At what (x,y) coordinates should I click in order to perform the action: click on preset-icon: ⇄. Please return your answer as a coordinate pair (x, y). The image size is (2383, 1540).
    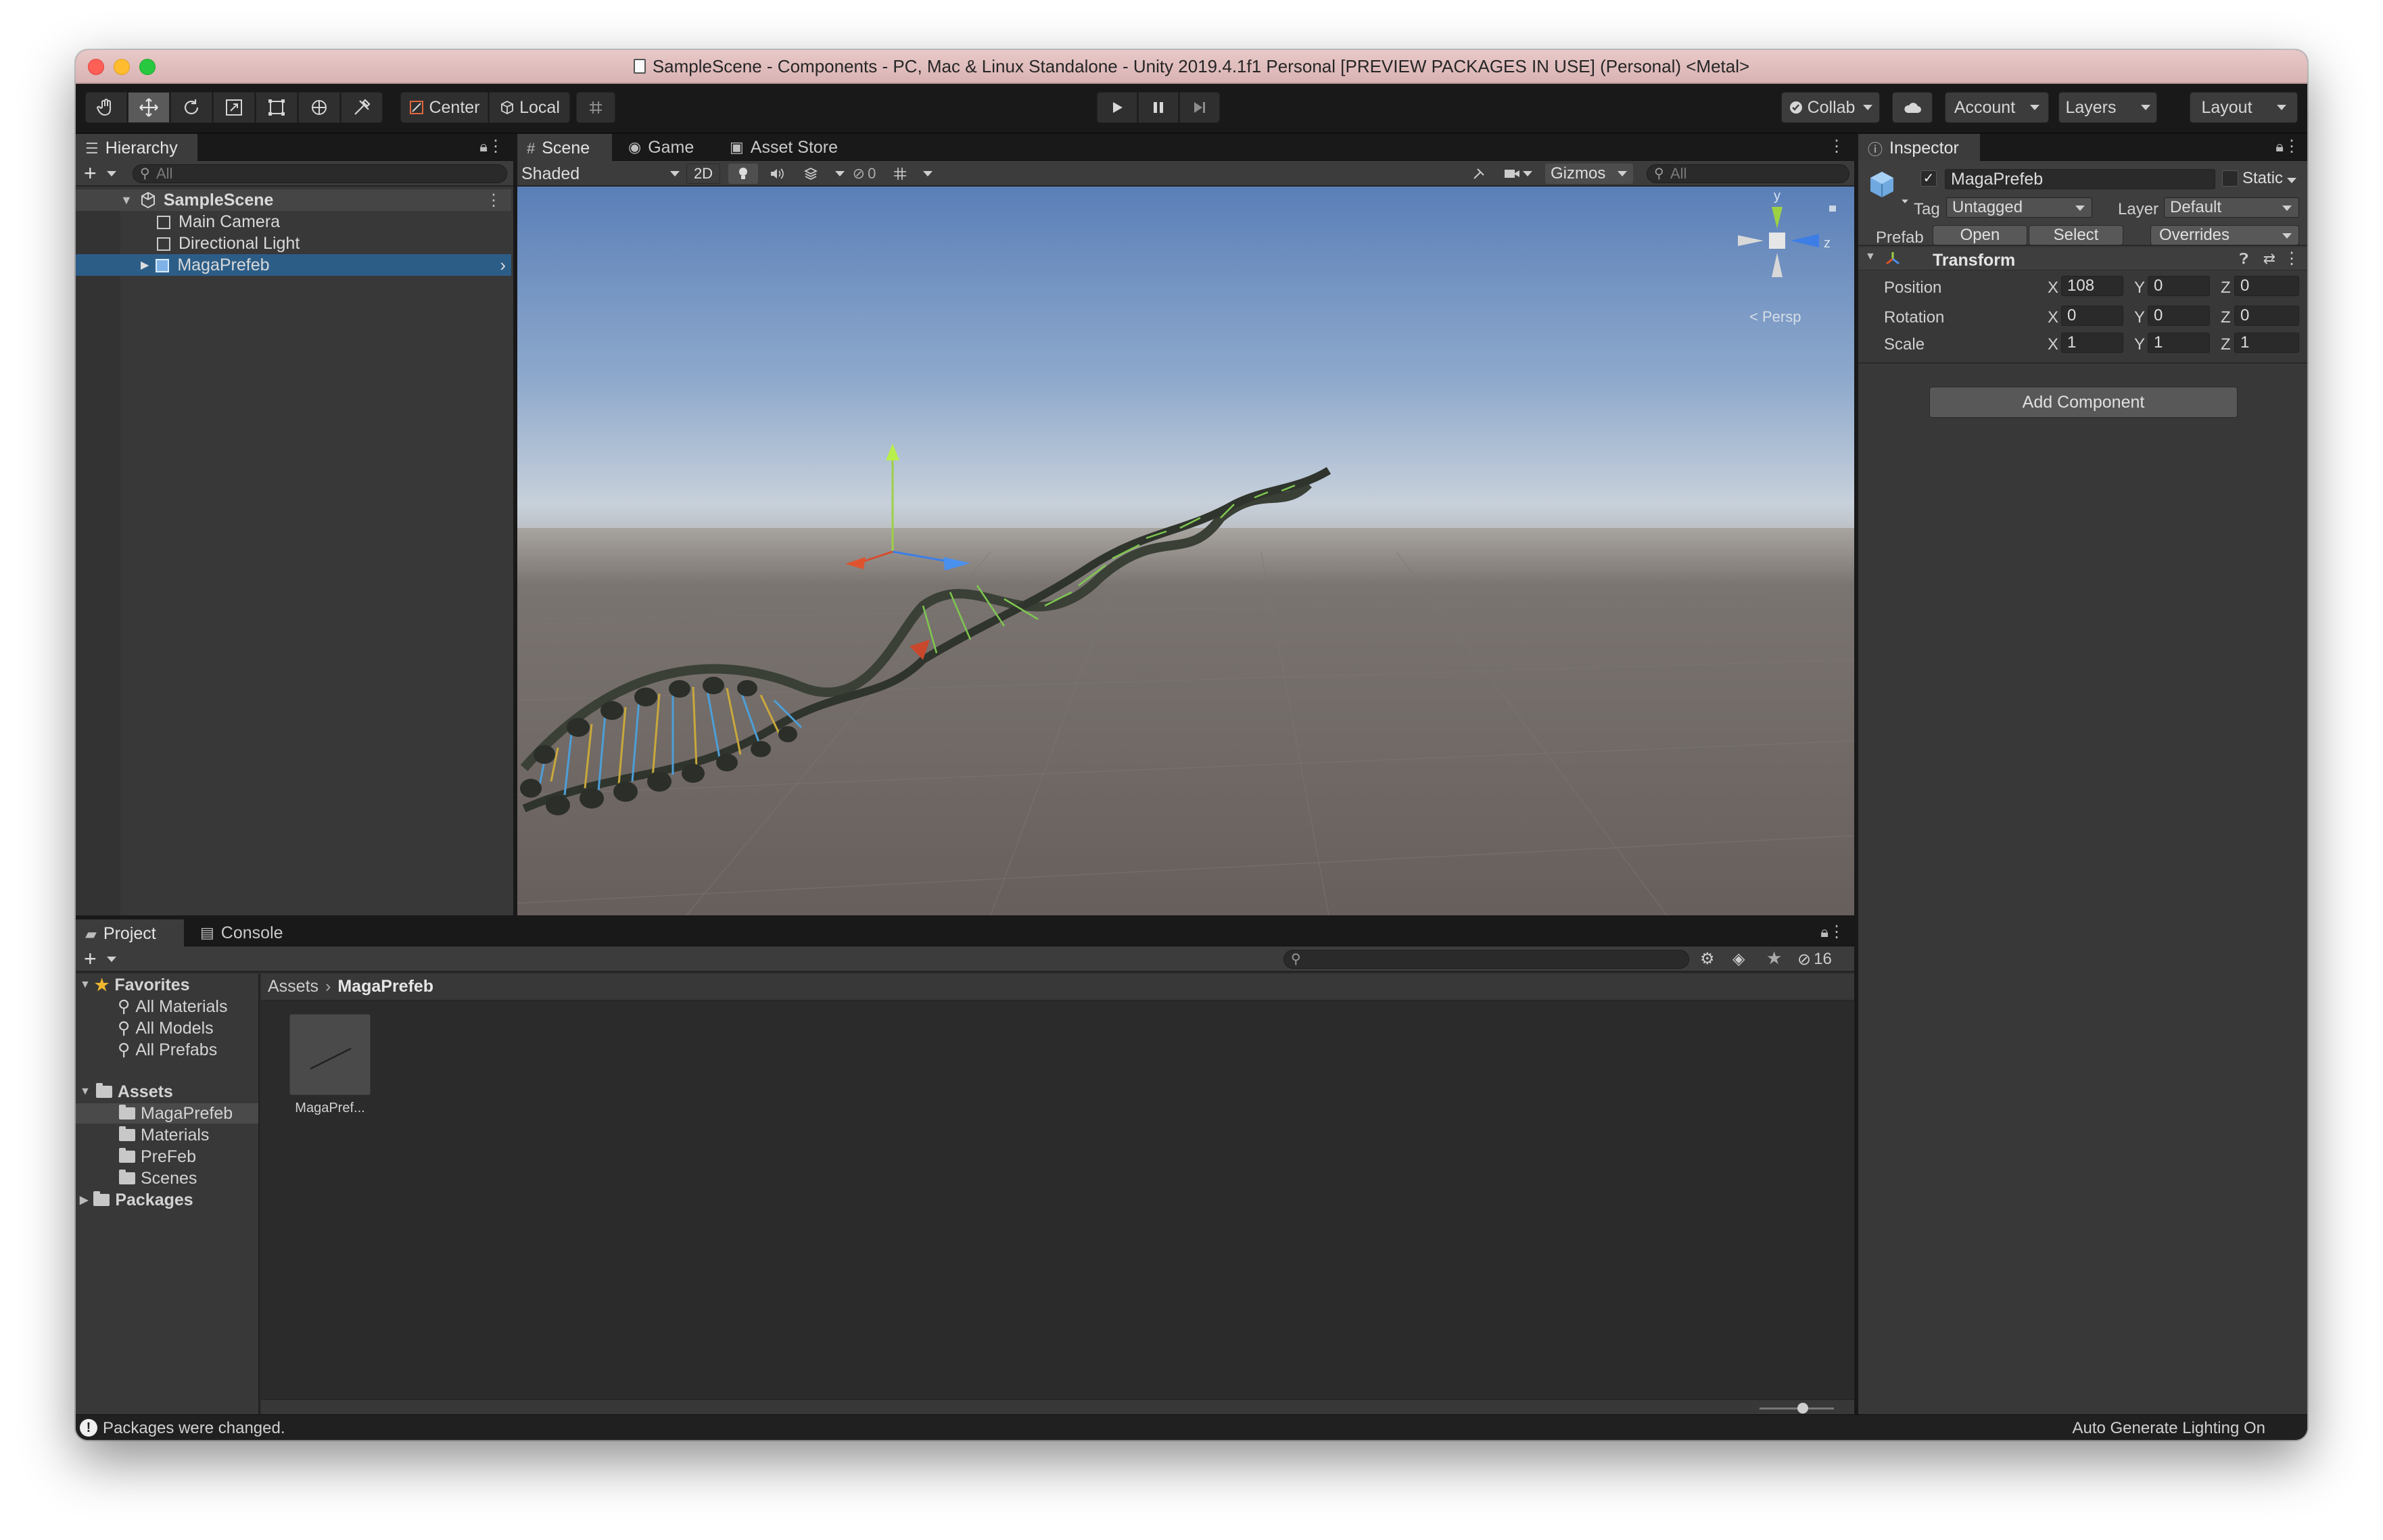
    Looking at the image, I should click on (2269, 259).